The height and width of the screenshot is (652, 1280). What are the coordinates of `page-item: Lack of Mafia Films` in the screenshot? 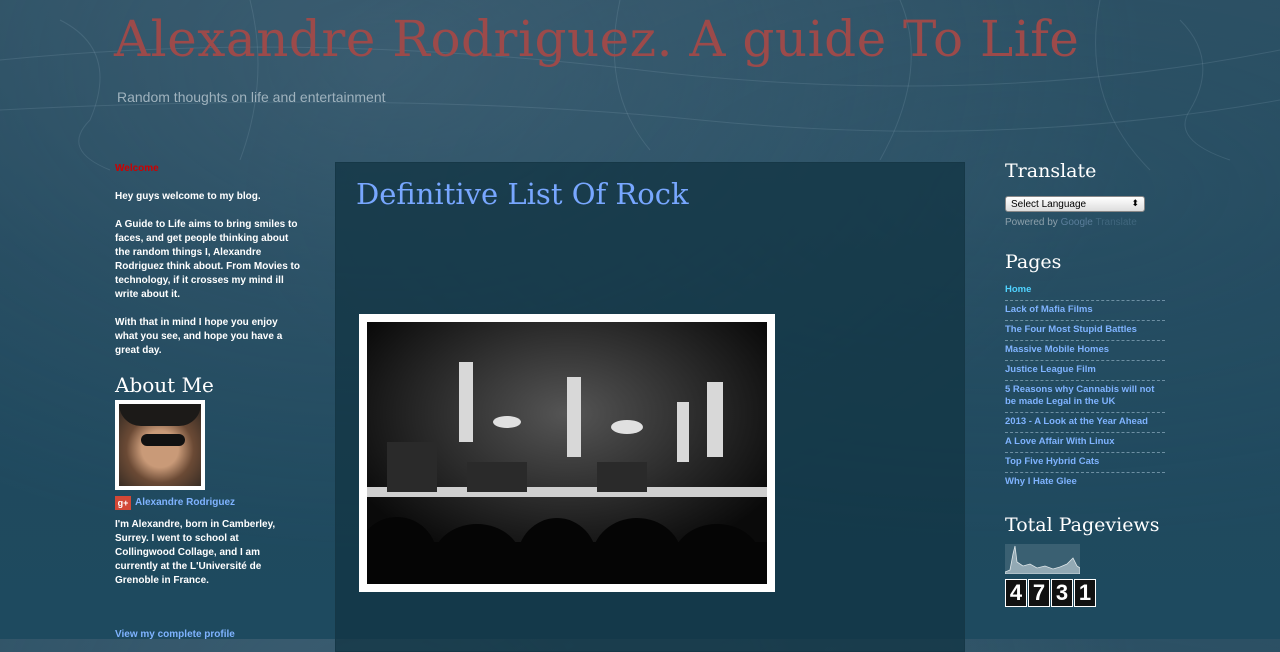 It's located at (1085, 311).